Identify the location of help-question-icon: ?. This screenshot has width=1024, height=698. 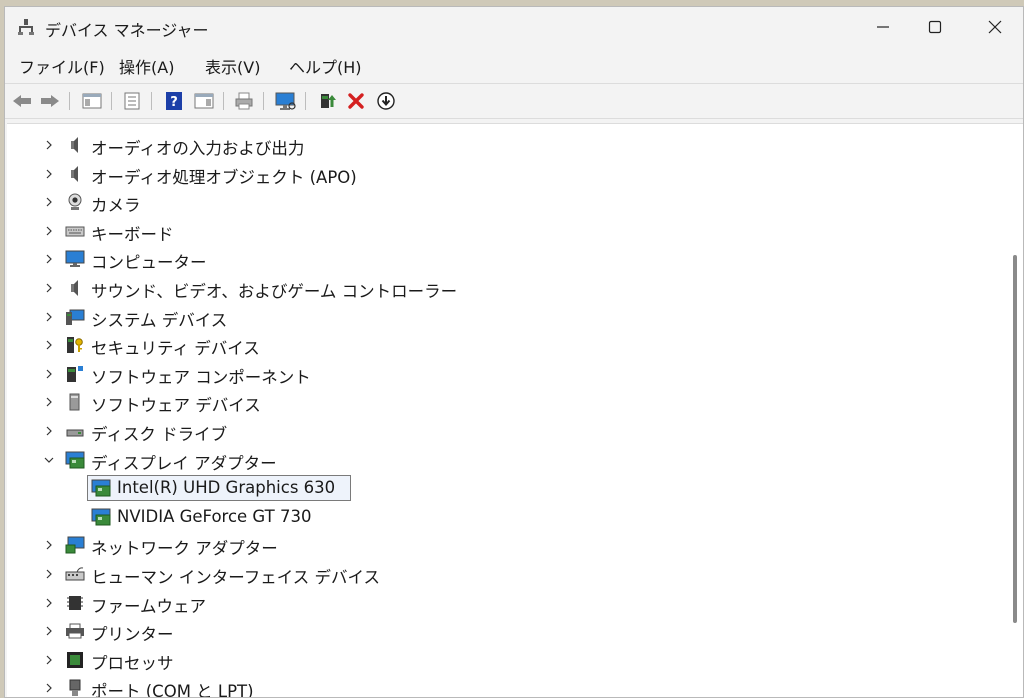
(174, 101).